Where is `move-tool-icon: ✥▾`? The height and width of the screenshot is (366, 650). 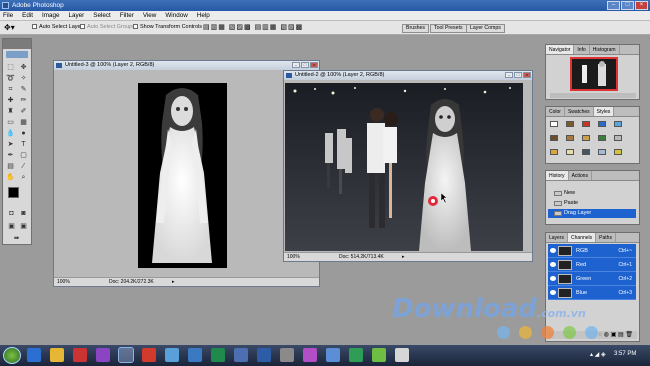
move-tool-icon: ✥▾ is located at coordinates (9, 27).